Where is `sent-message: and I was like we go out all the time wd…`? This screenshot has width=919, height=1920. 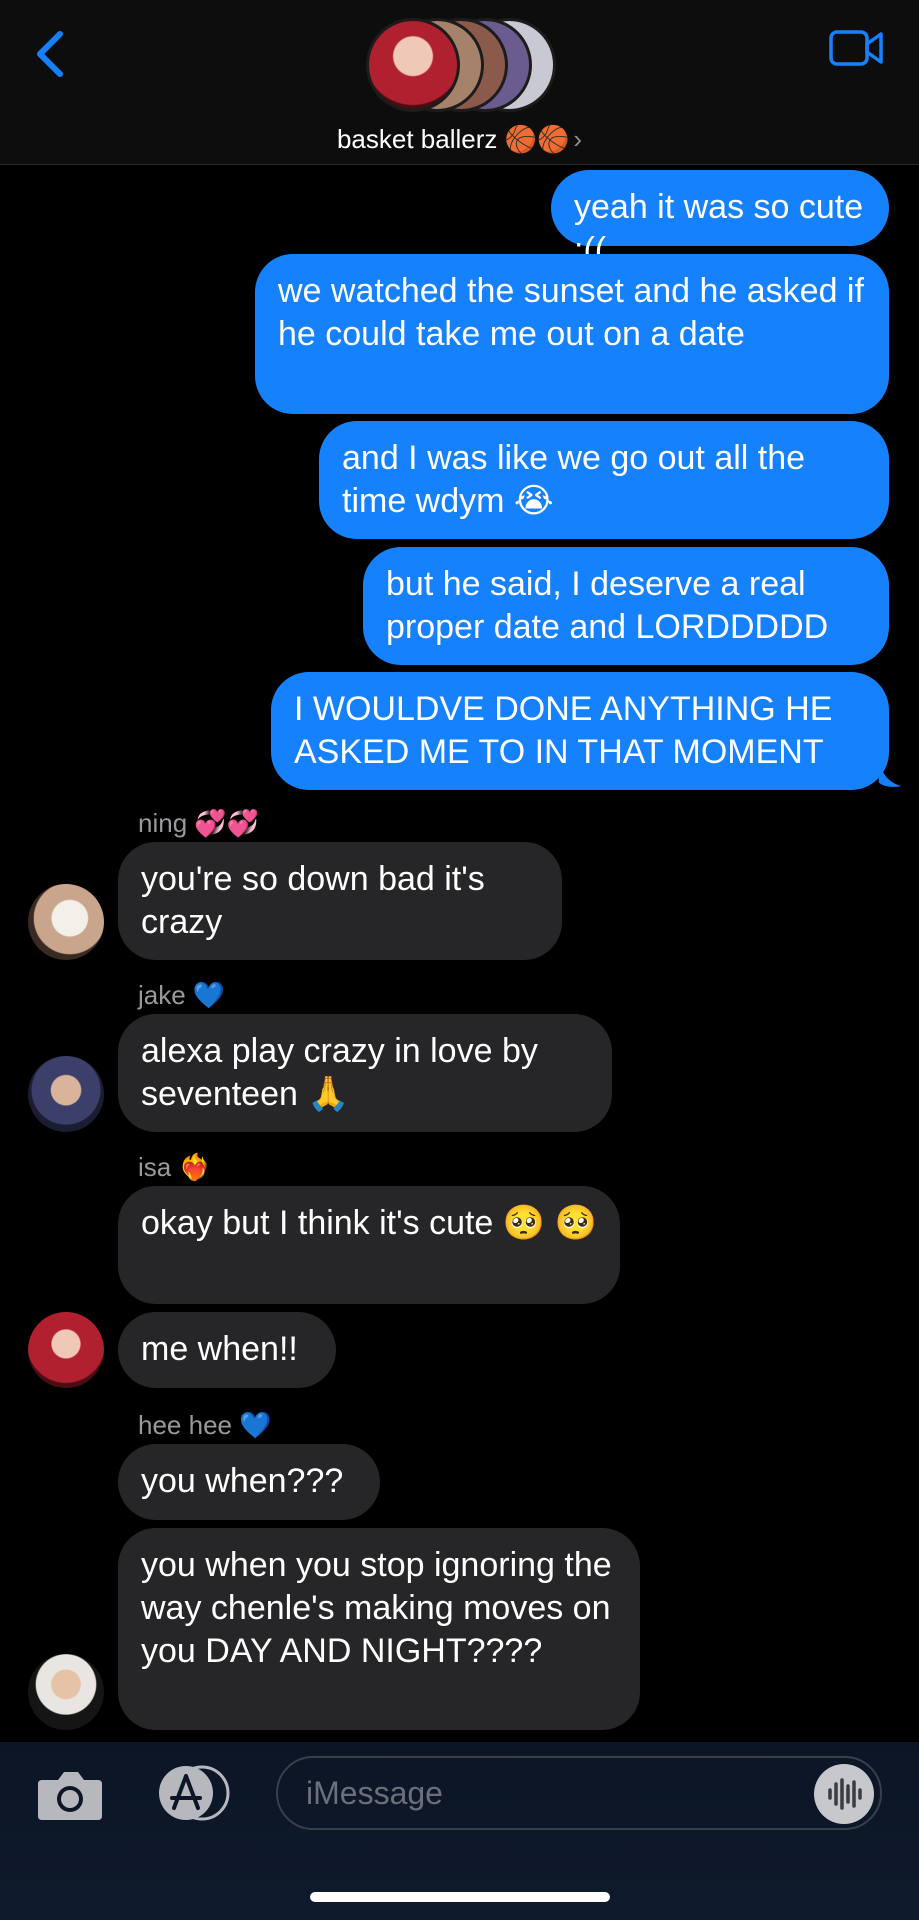
sent-message: and I was like we go out all the time wd… is located at coordinates (604, 480).